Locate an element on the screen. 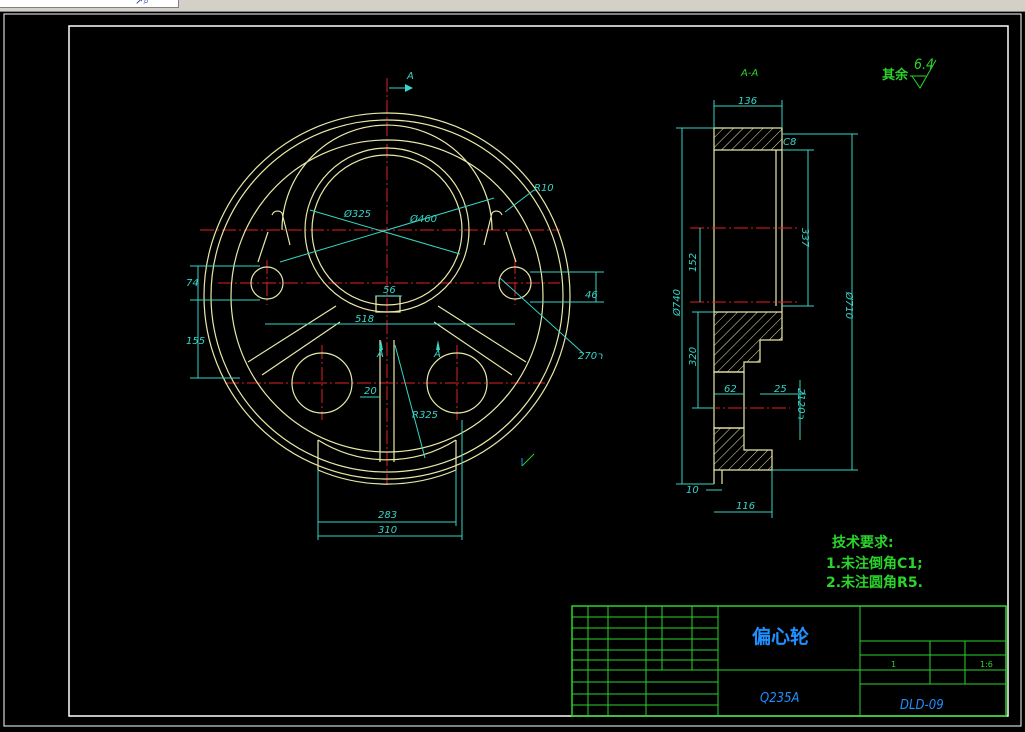 The width and height of the screenshot is (1025, 732). part-name: 偏心轮 is located at coordinates (780, 636).